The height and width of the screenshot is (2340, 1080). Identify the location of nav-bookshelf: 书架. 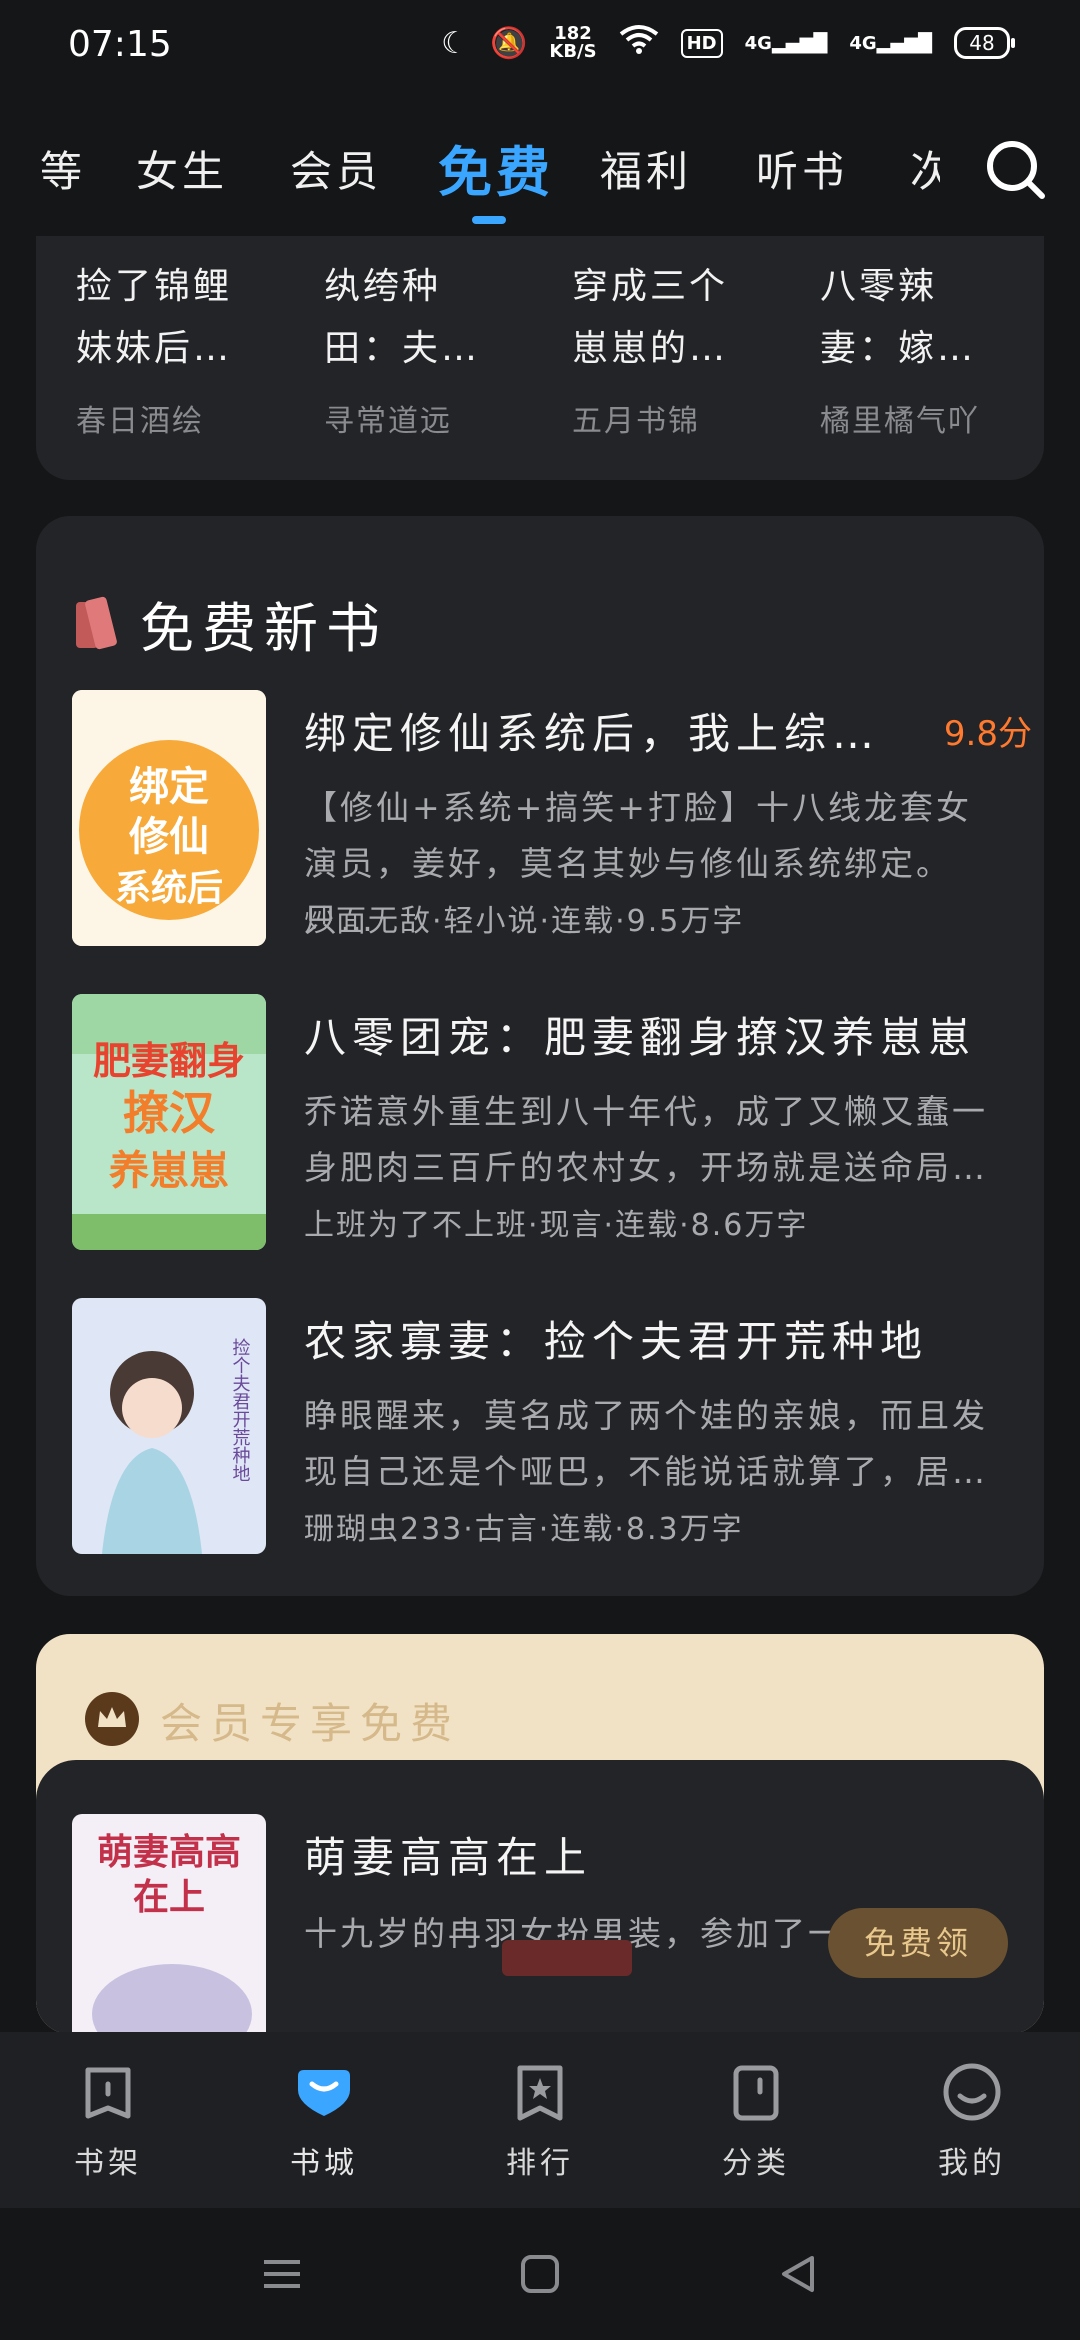
(108, 2121).